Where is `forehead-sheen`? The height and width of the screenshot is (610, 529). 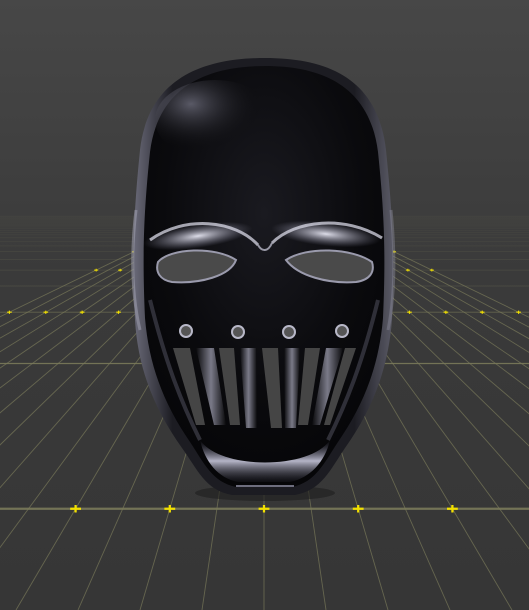
forehead-sheen is located at coordinates (215, 120).